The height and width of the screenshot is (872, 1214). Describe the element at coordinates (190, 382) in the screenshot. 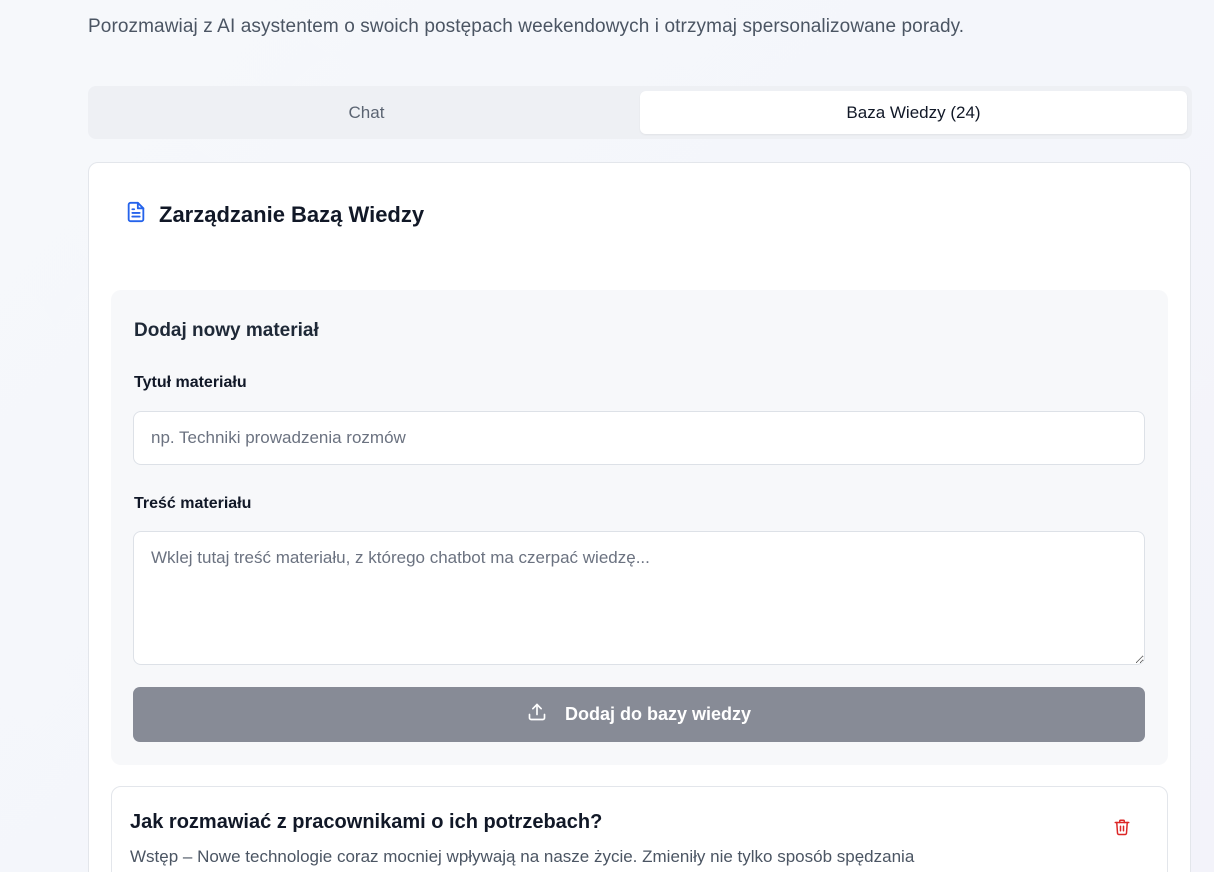

I see `title-label: Tytuł materiału` at that location.